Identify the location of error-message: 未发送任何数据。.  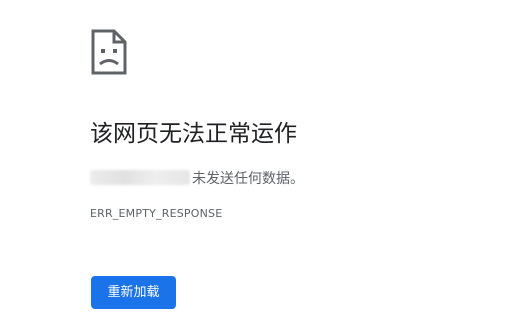
(197, 179).